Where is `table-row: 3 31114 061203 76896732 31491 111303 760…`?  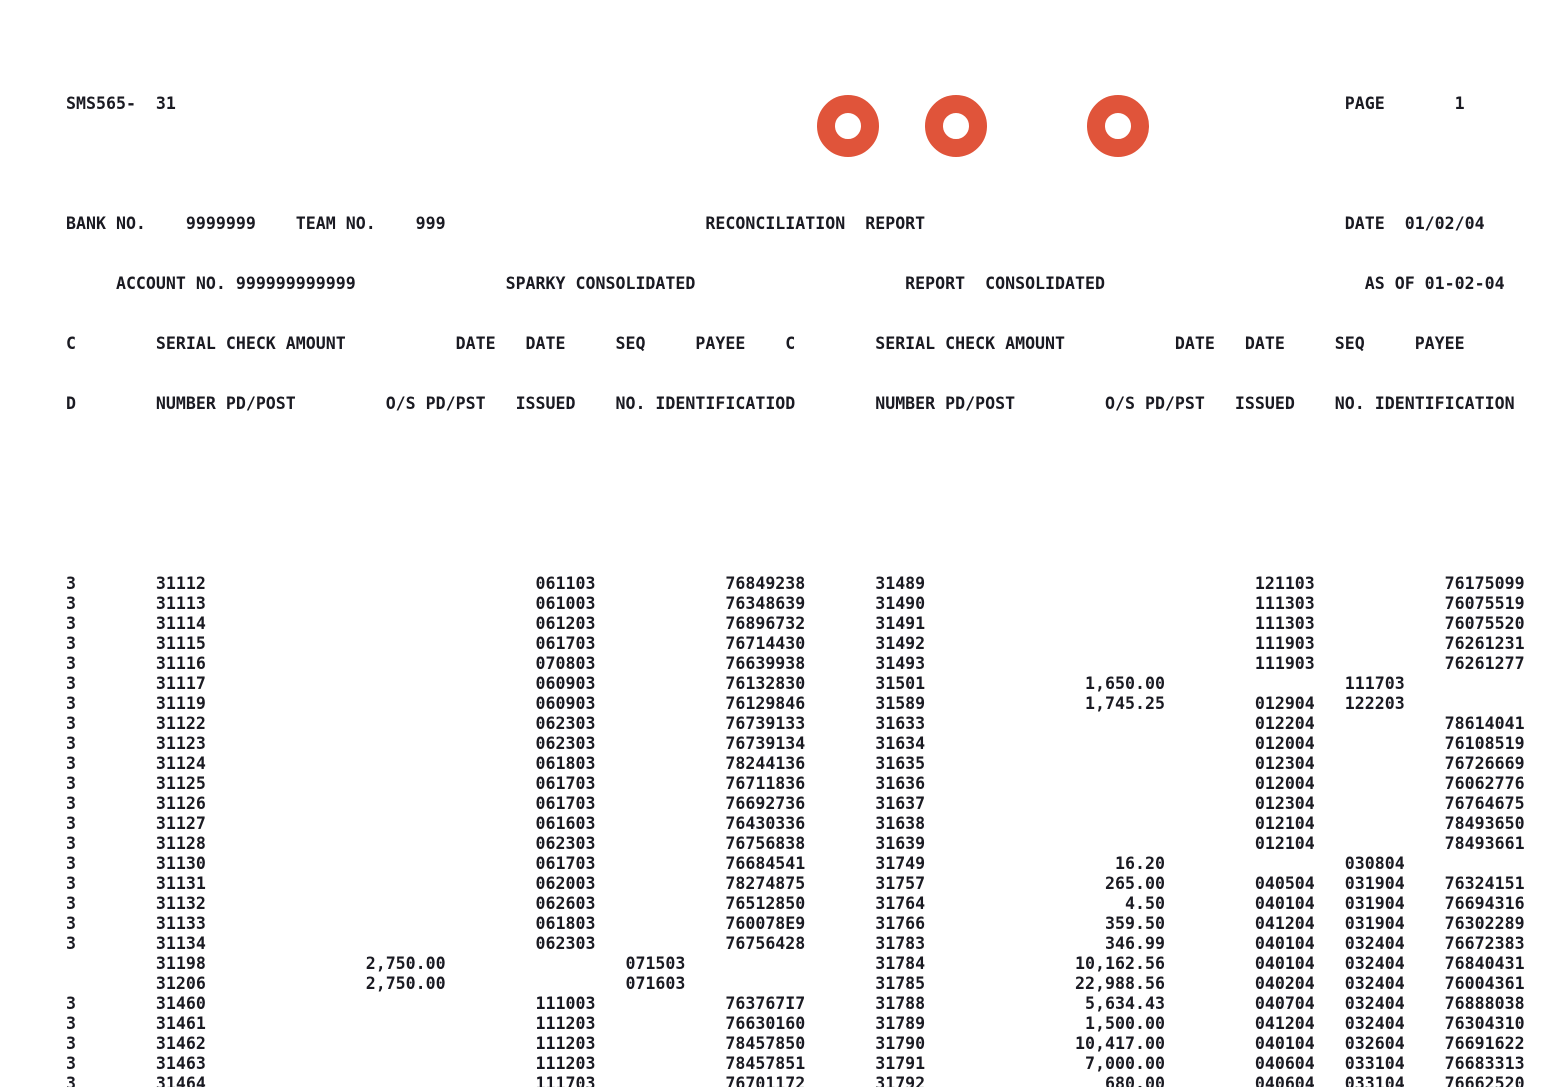 table-row: 3 31114 061203 76896732 31491 111303 760… is located at coordinates (795, 623).